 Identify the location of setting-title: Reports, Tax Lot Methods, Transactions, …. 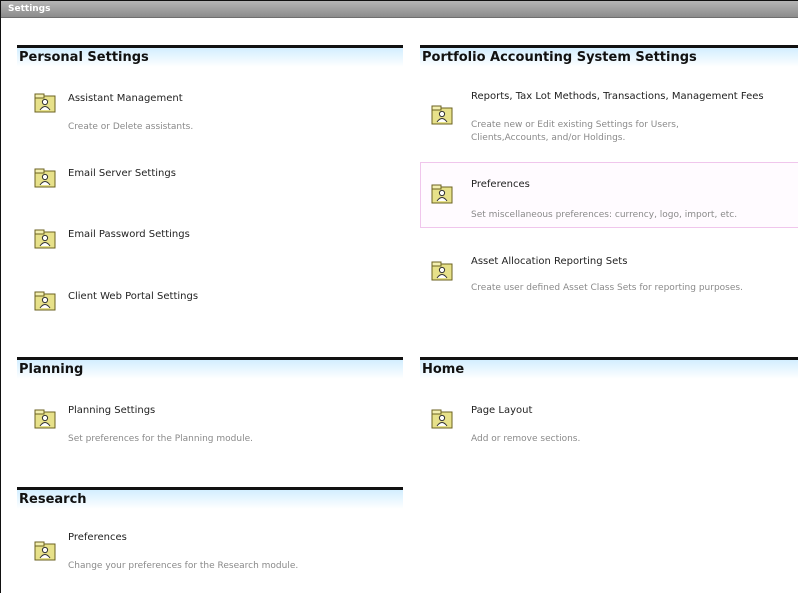
(617, 96).